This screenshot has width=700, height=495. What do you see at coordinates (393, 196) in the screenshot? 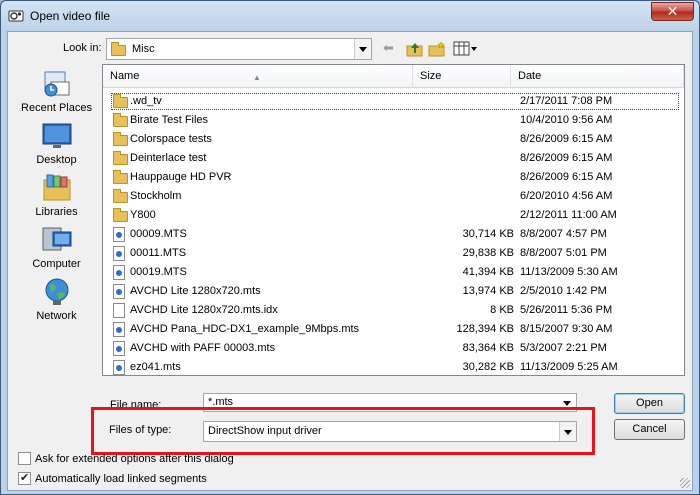
I see `folder-row: Stockholm 6/20/2010 4:56 AM` at bounding box center [393, 196].